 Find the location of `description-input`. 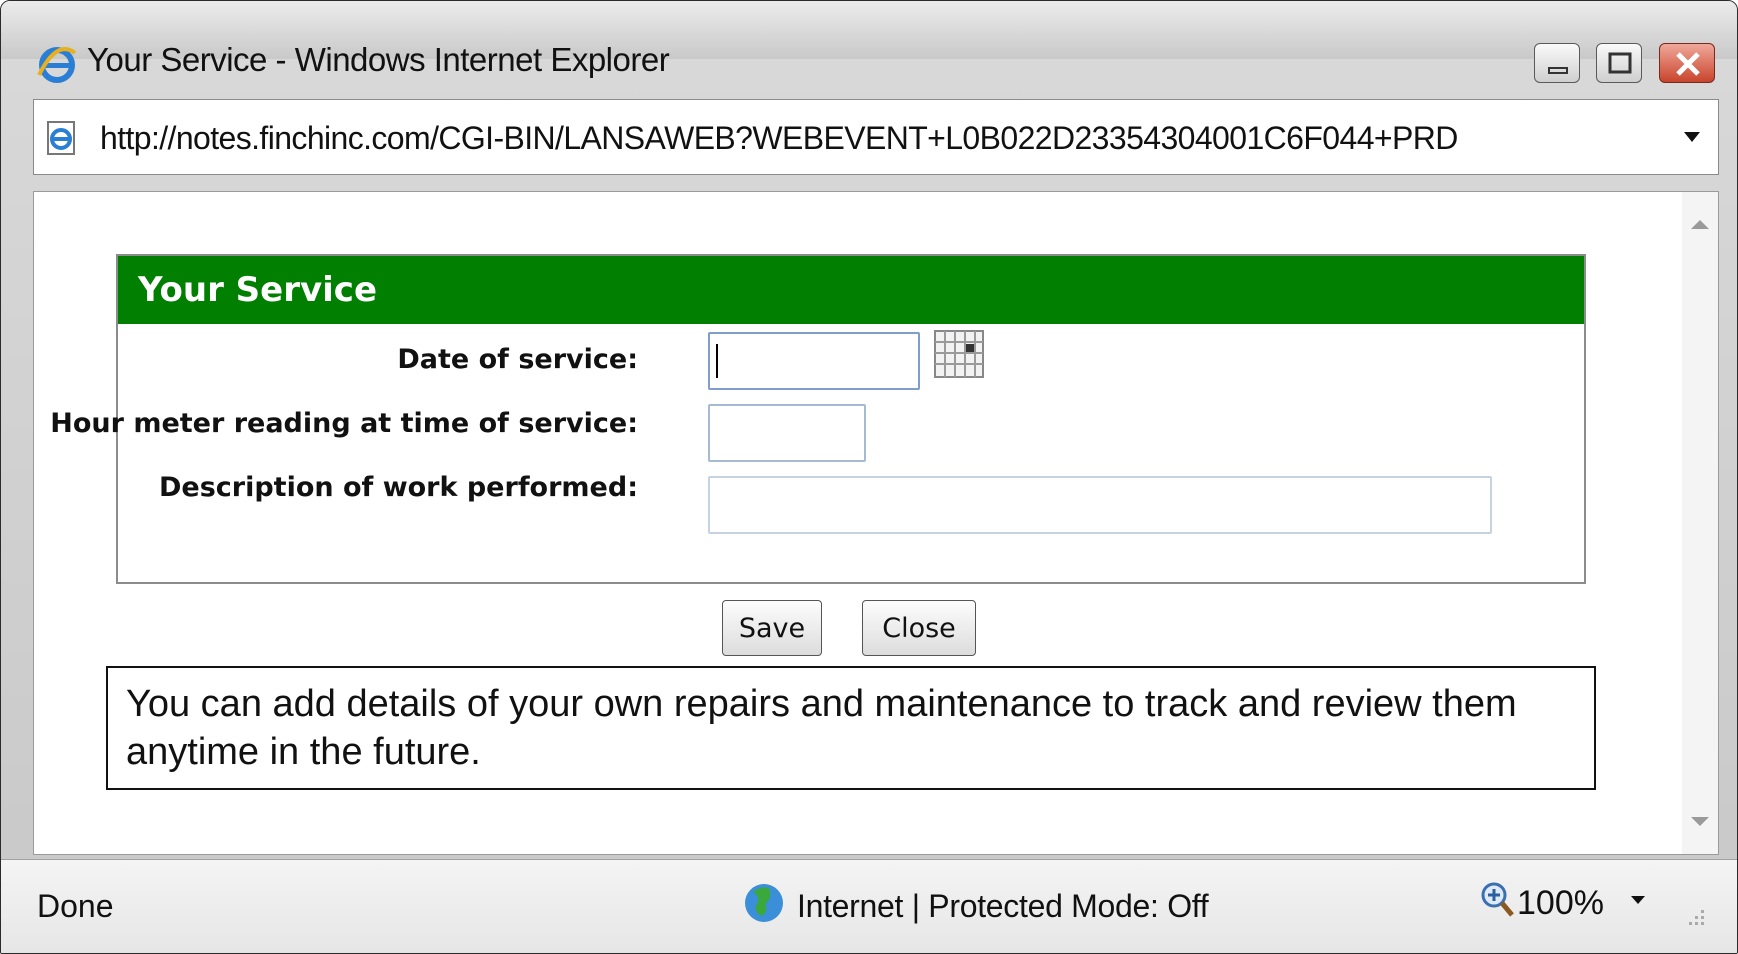

description-input is located at coordinates (1100, 505).